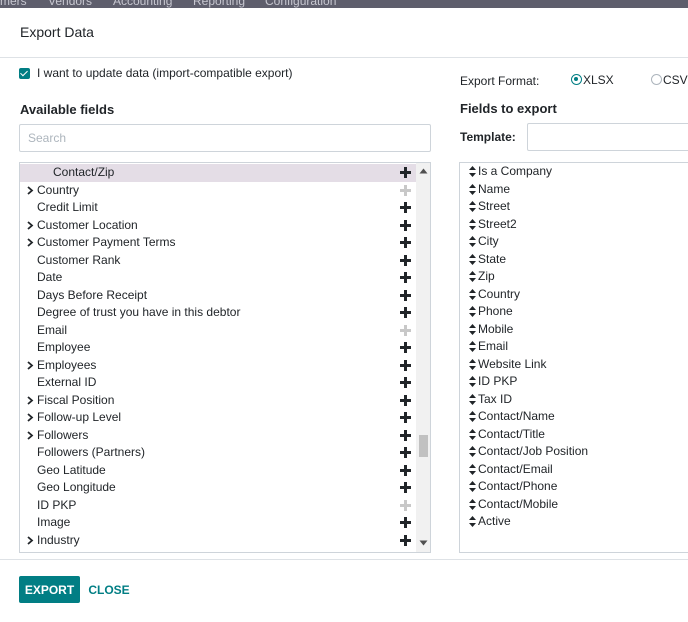 This screenshot has height=622, width=688. What do you see at coordinates (574, 242) in the screenshot?
I see `export-field-row: City` at bounding box center [574, 242].